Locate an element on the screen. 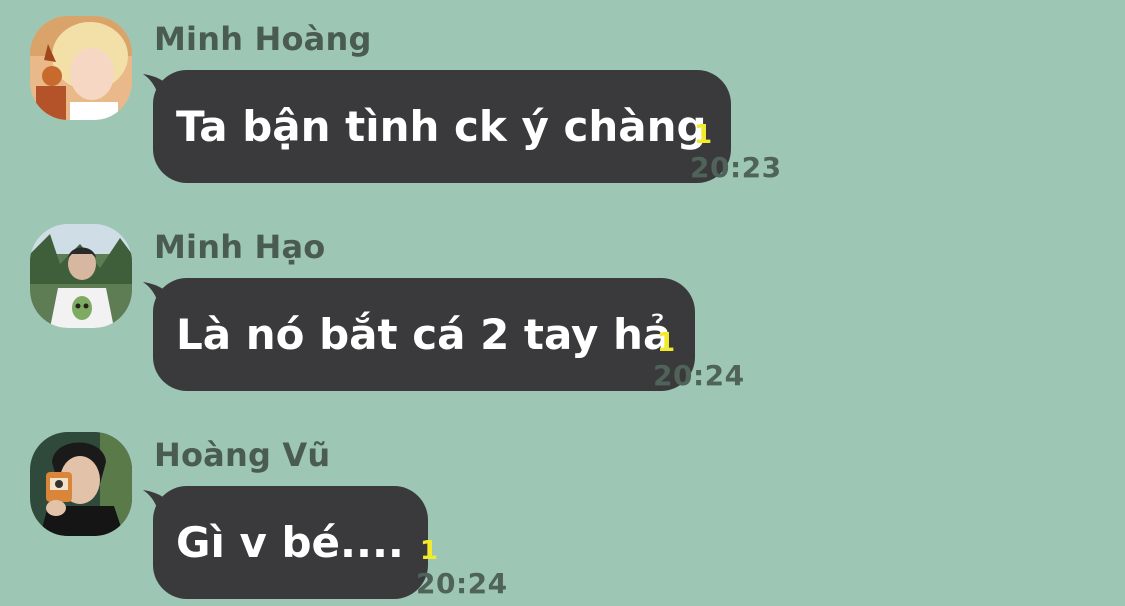 Image resolution: width=1125 pixels, height=606 pixels. sender-name: Minh Hạo is located at coordinates (240, 247).